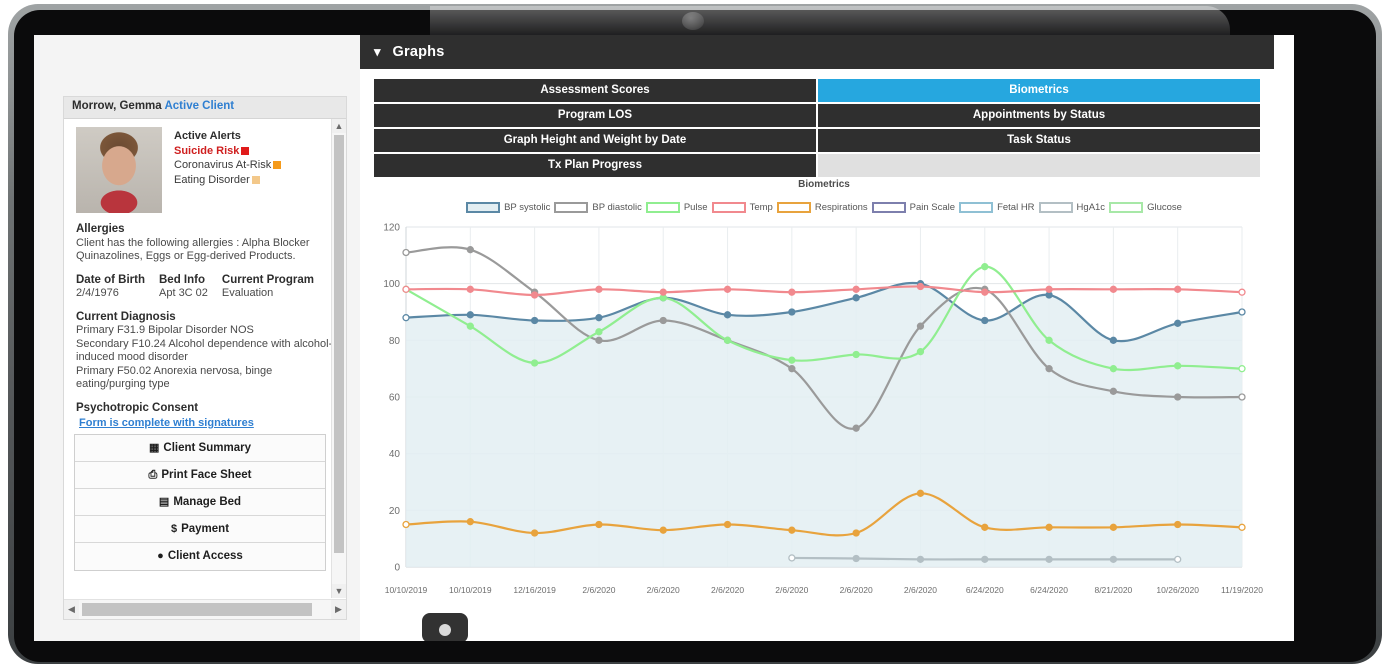  I want to click on legend-item-glucose: Glucose, so click(1145, 207).